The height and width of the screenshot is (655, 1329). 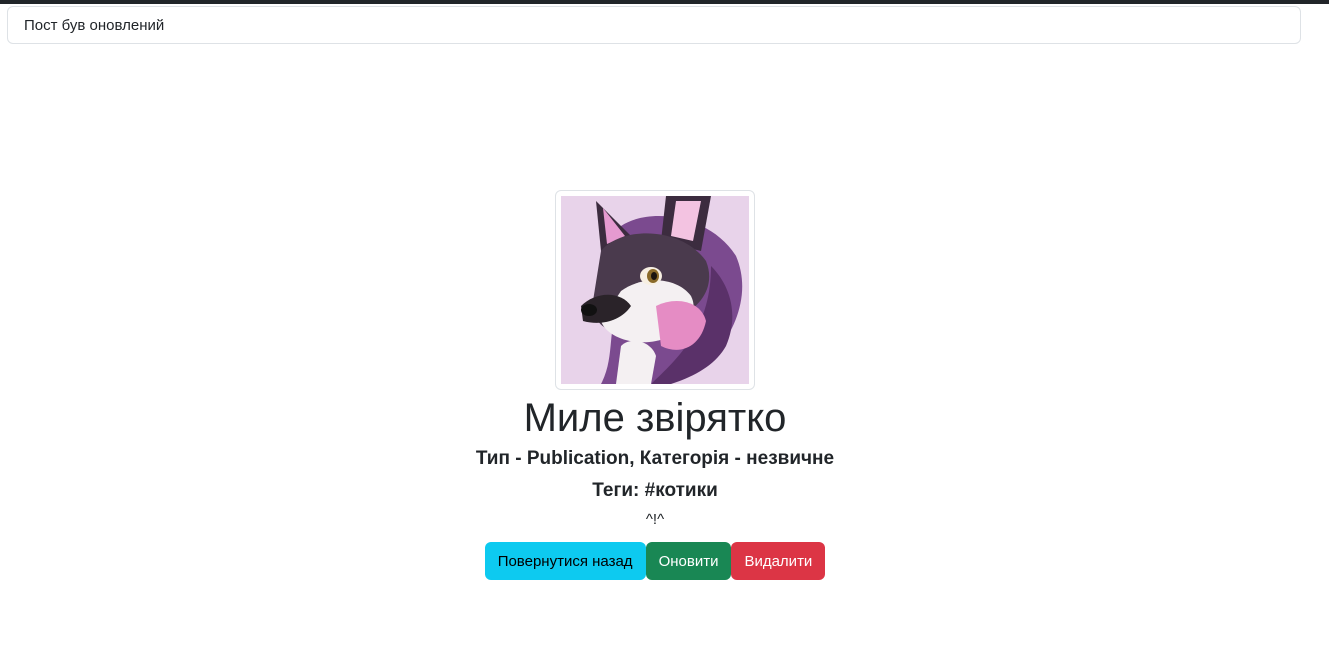 I want to click on post-tags: Теги: #котики, so click(x=655, y=490).